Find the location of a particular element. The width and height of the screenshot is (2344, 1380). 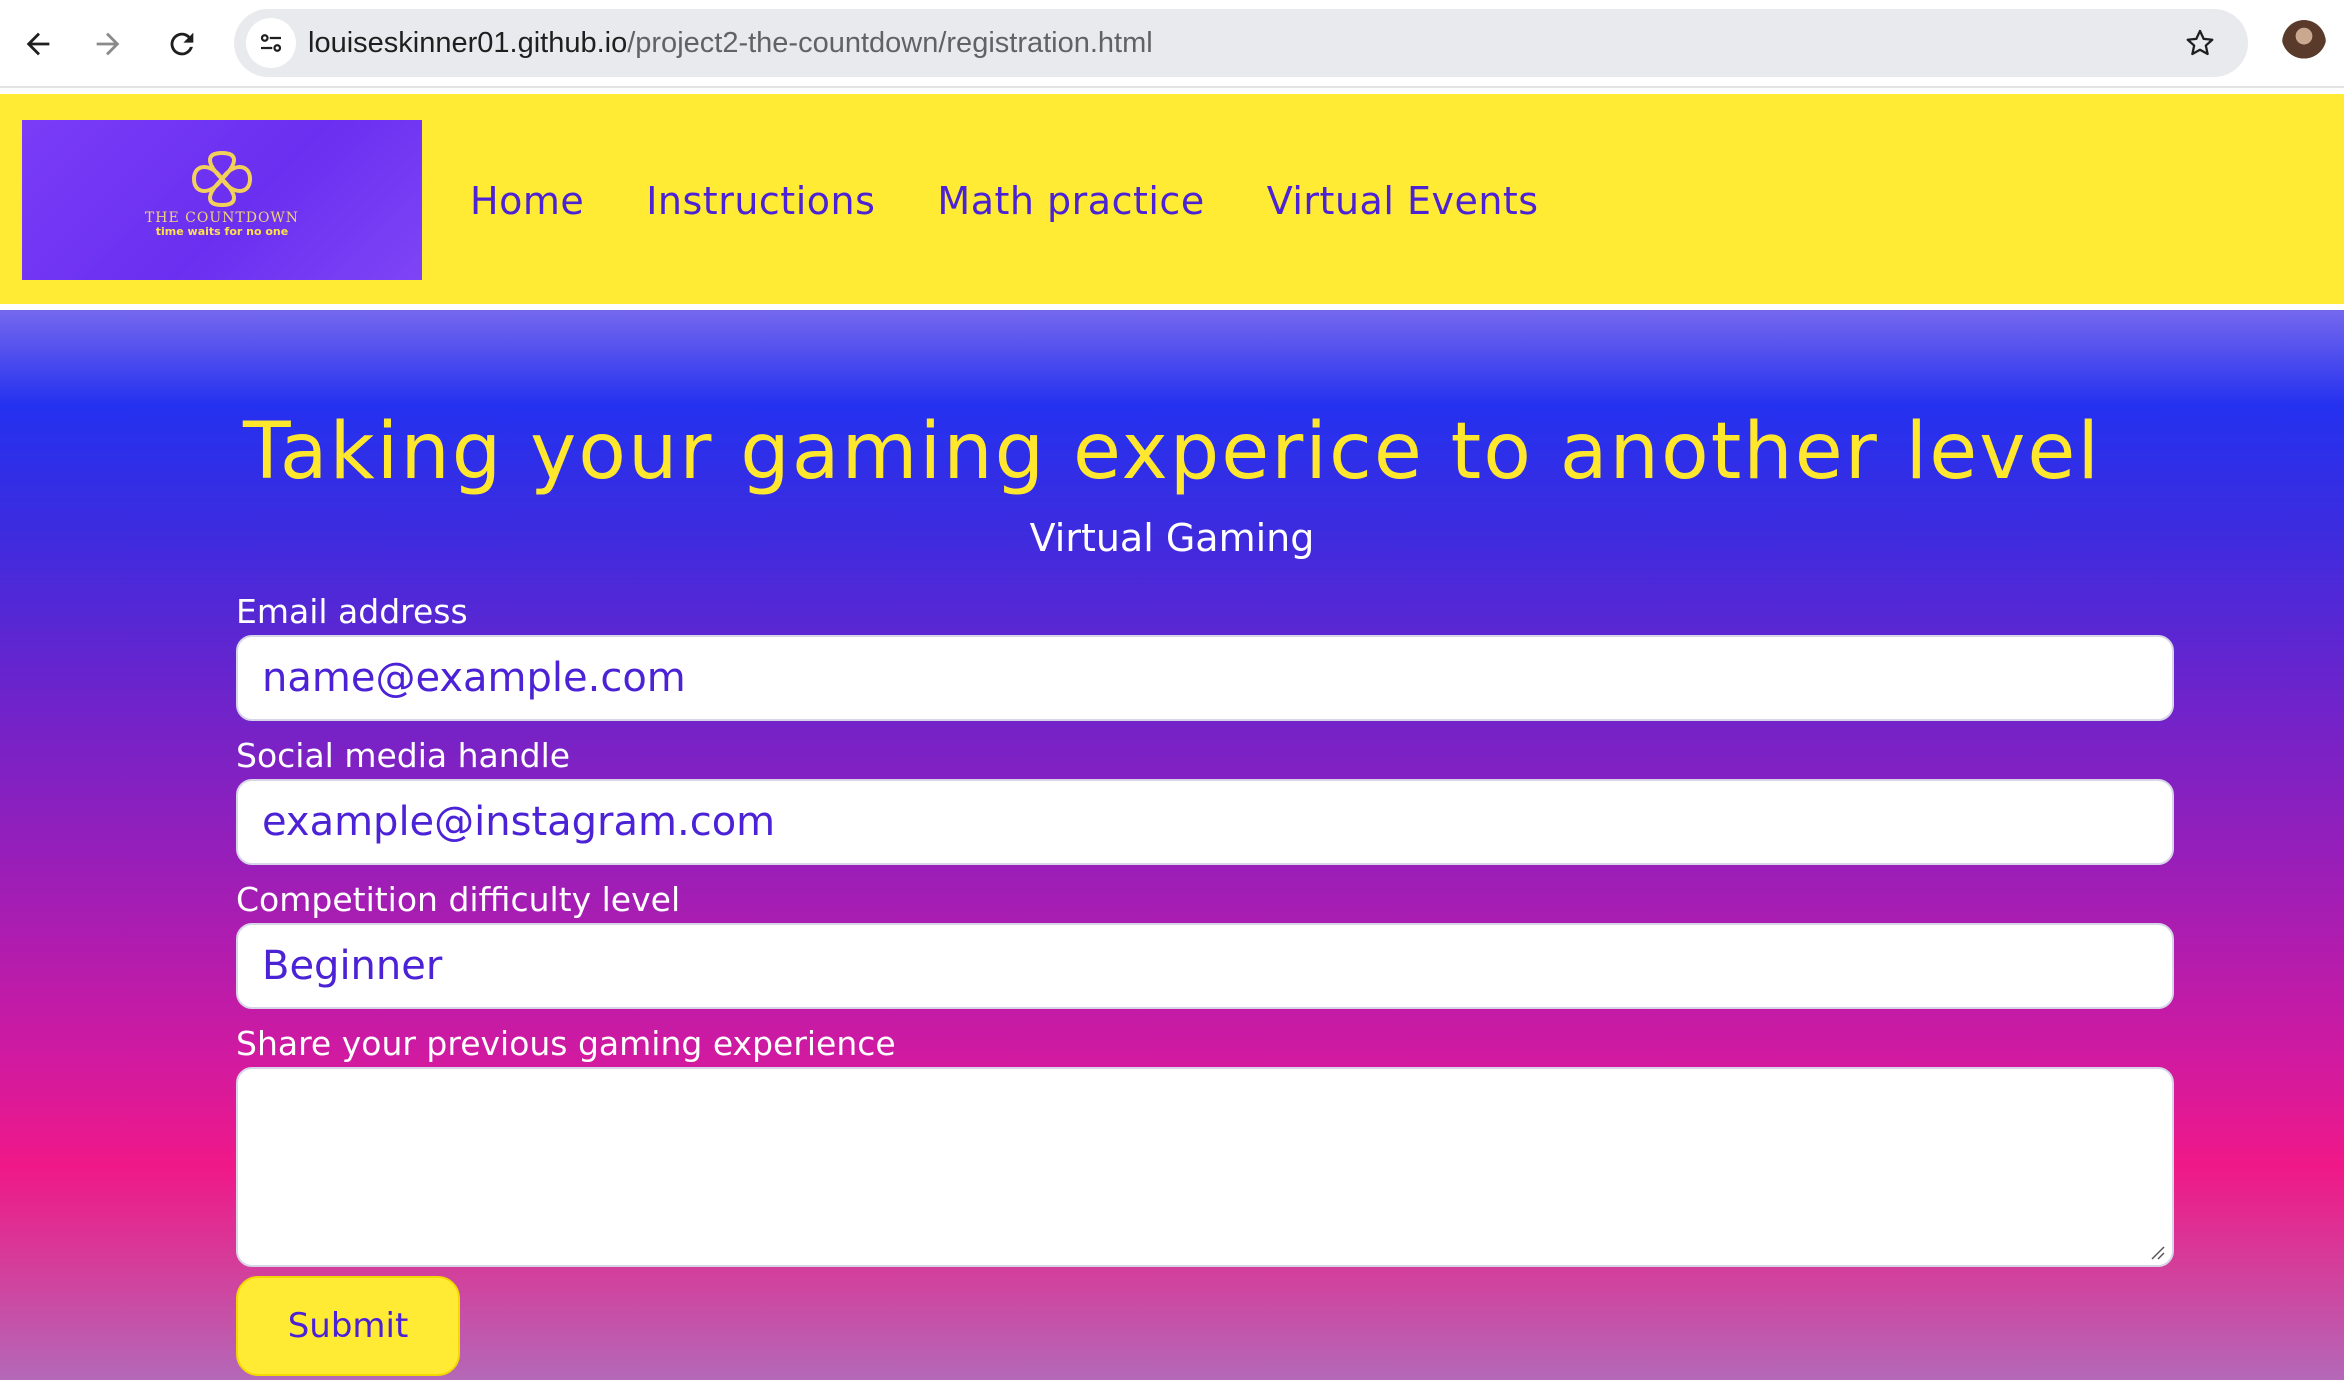

experience-label: Share your previous gaming experience is located at coordinates (566, 1043).